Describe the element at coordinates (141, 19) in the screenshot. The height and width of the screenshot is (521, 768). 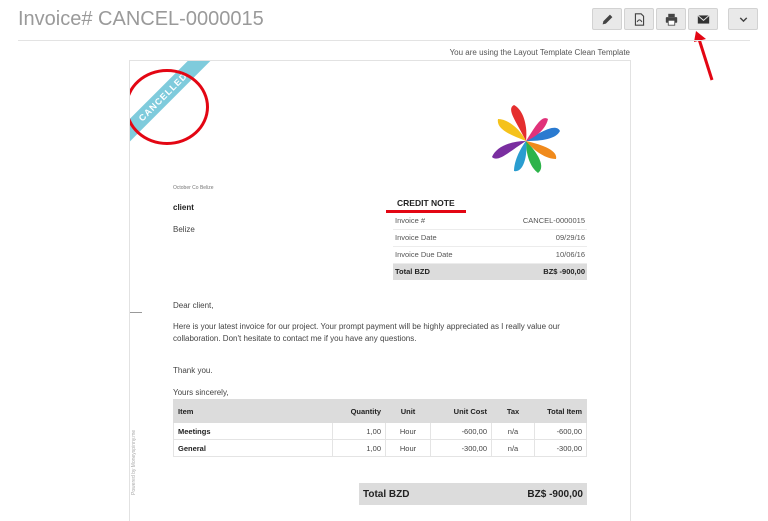
I see `page-title: Invoice# CANCEL-0000015` at that location.